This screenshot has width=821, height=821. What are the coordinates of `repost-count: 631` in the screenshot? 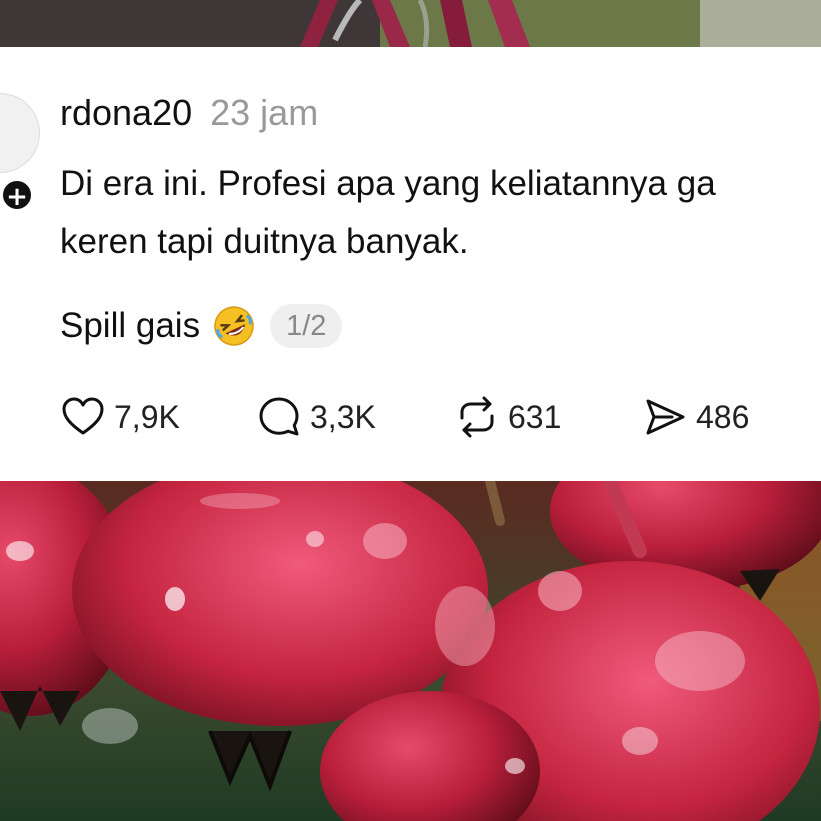 It's located at (535, 416).